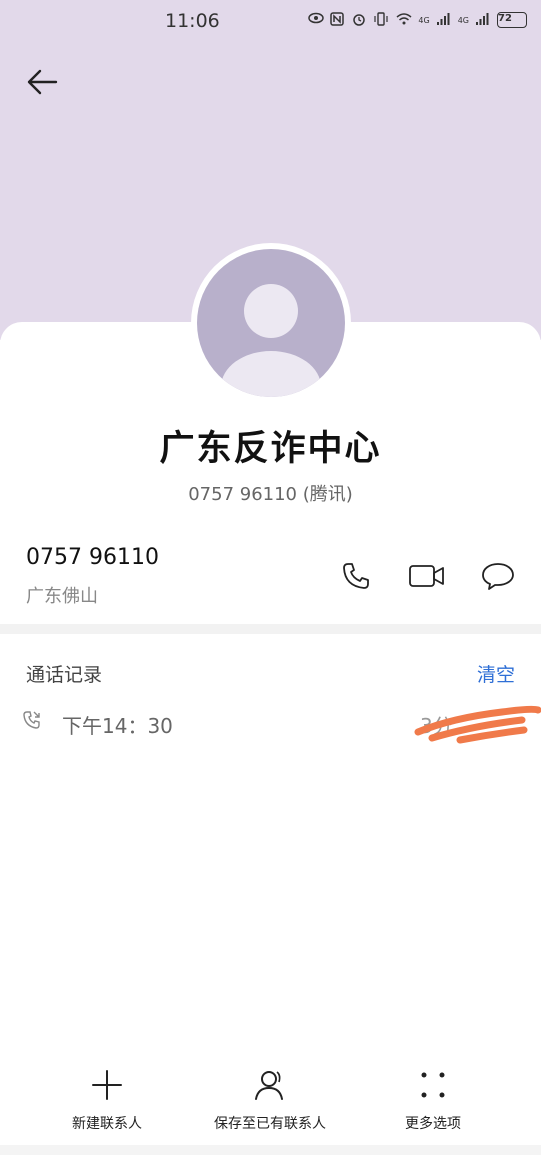 This screenshot has height=1155, width=541. What do you see at coordinates (270, 449) in the screenshot?
I see `contact-name: 广东反诈中心` at bounding box center [270, 449].